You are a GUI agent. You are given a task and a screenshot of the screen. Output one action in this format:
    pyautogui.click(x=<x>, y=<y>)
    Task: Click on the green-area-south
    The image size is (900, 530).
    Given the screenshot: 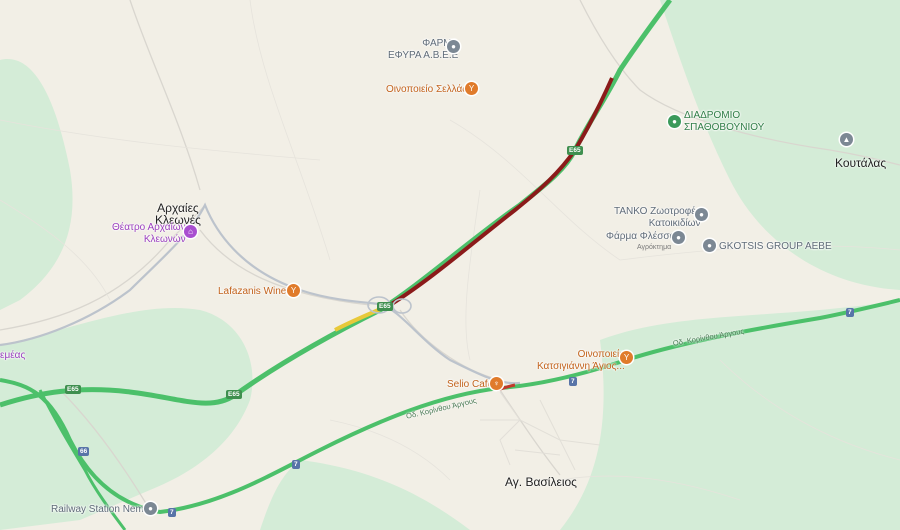 What is the action you would take?
    pyautogui.click(x=365, y=495)
    